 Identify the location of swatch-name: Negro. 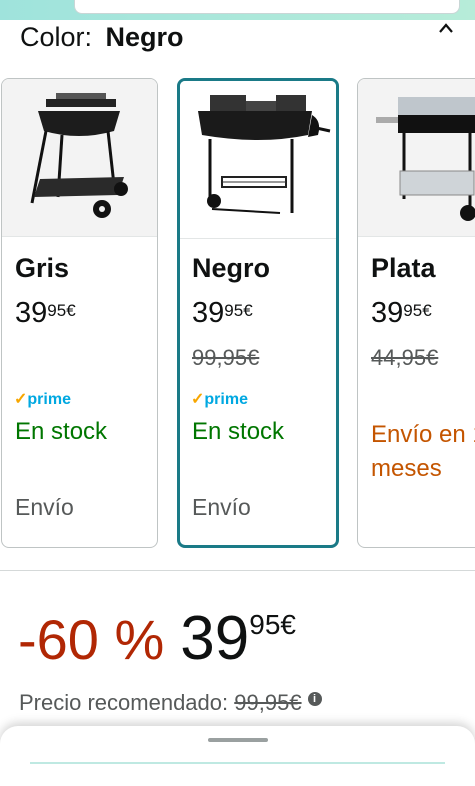
(231, 268).